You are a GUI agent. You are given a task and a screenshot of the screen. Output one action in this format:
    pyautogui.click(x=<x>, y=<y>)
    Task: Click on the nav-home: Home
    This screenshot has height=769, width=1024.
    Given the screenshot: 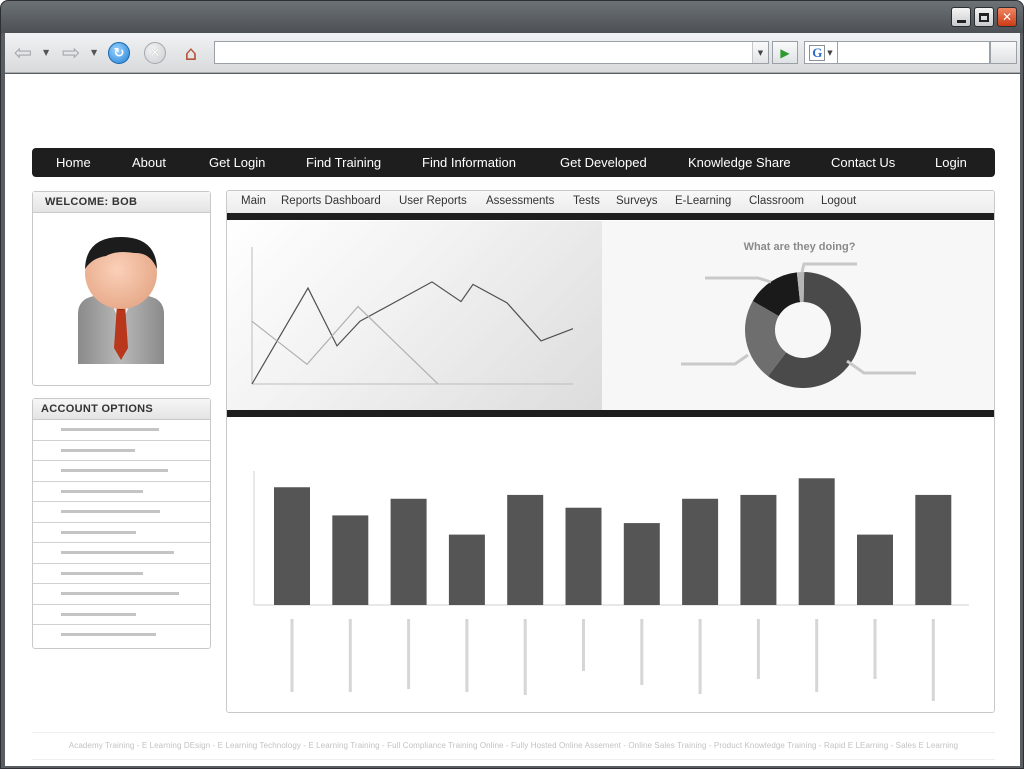 What is the action you would take?
    pyautogui.click(x=73, y=162)
    